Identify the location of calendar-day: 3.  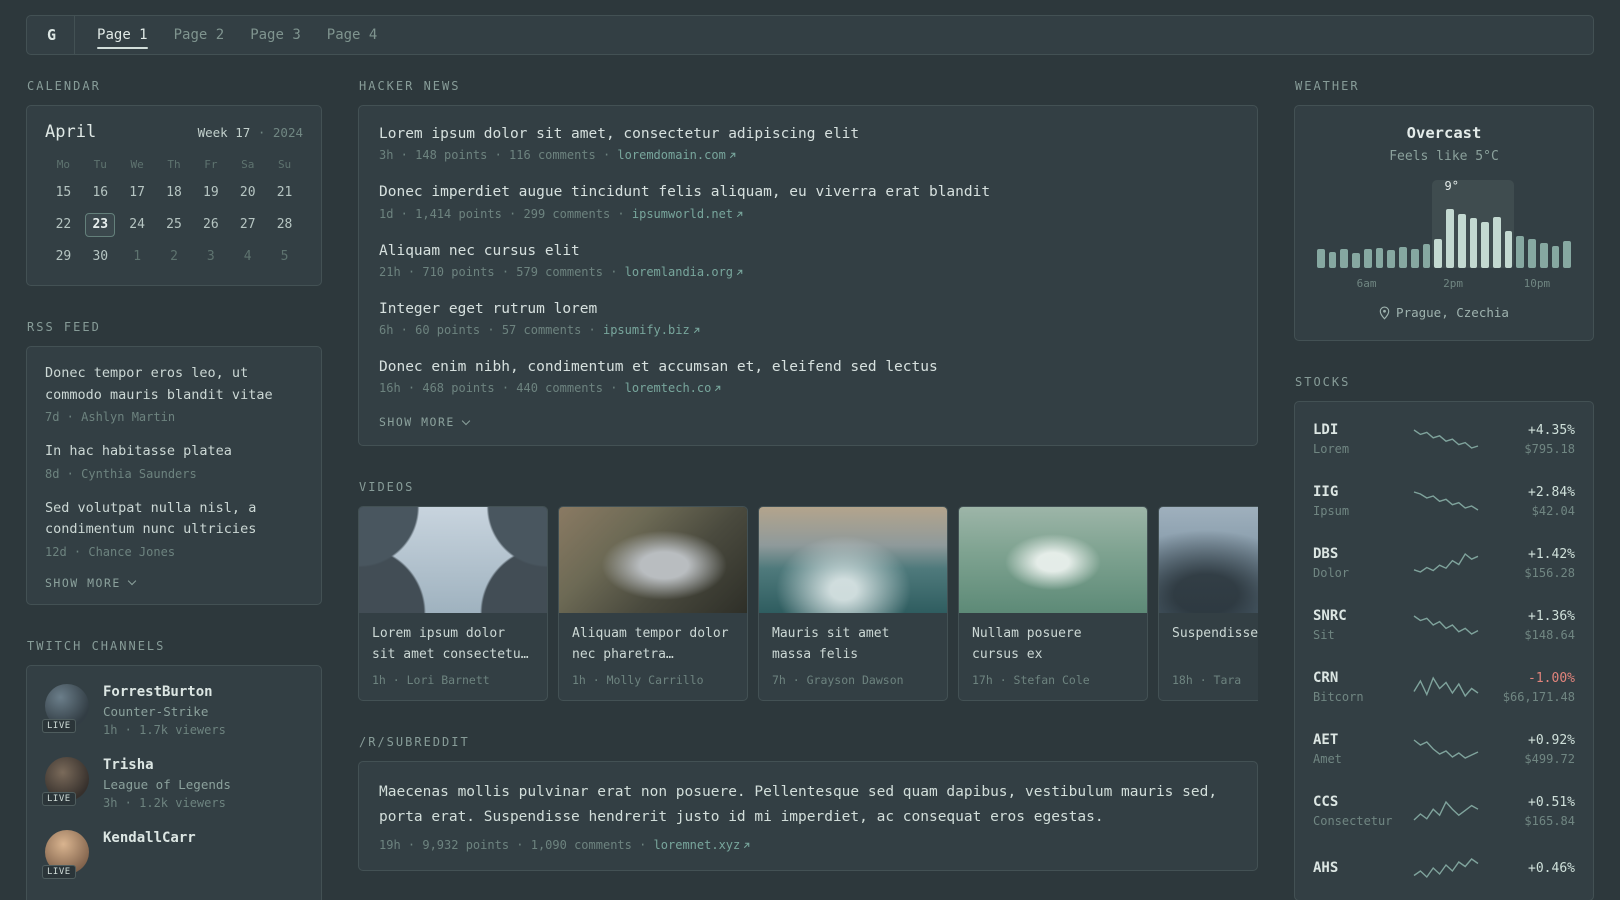
(210, 256).